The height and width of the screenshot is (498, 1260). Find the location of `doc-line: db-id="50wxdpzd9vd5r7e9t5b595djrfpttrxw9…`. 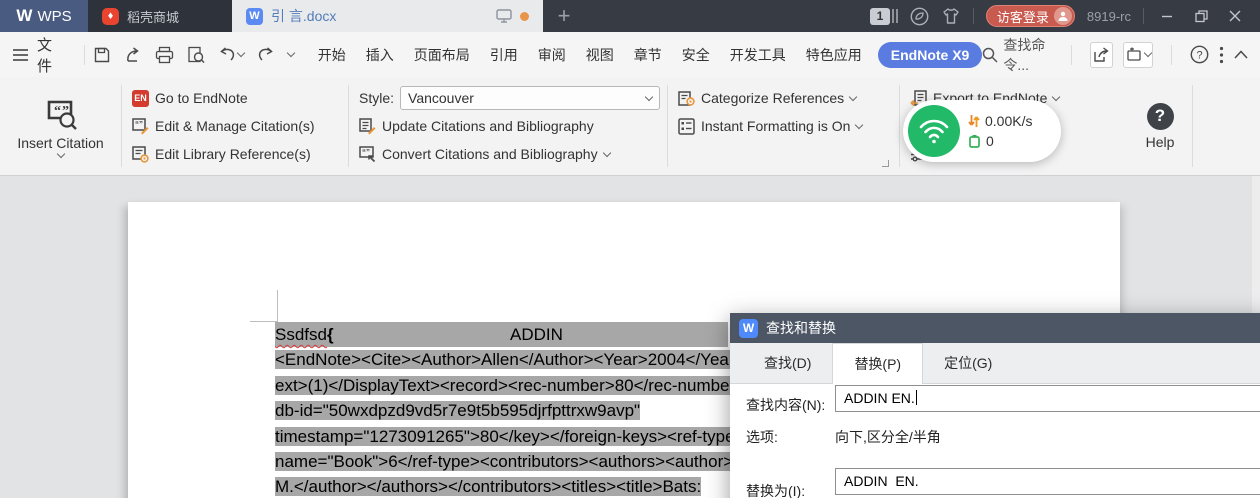

doc-line: db-id="50wxdpzd9vd5r7e9t5b595djrfpttrxw9… is located at coordinates (521, 410).